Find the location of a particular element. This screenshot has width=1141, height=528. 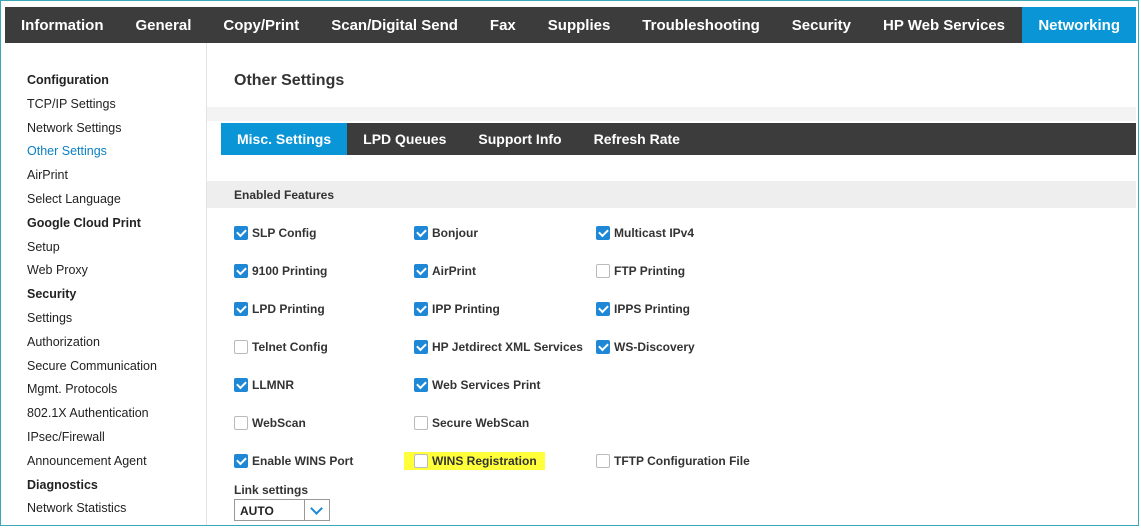

checkbox-lpd-printing is located at coordinates (241, 309).